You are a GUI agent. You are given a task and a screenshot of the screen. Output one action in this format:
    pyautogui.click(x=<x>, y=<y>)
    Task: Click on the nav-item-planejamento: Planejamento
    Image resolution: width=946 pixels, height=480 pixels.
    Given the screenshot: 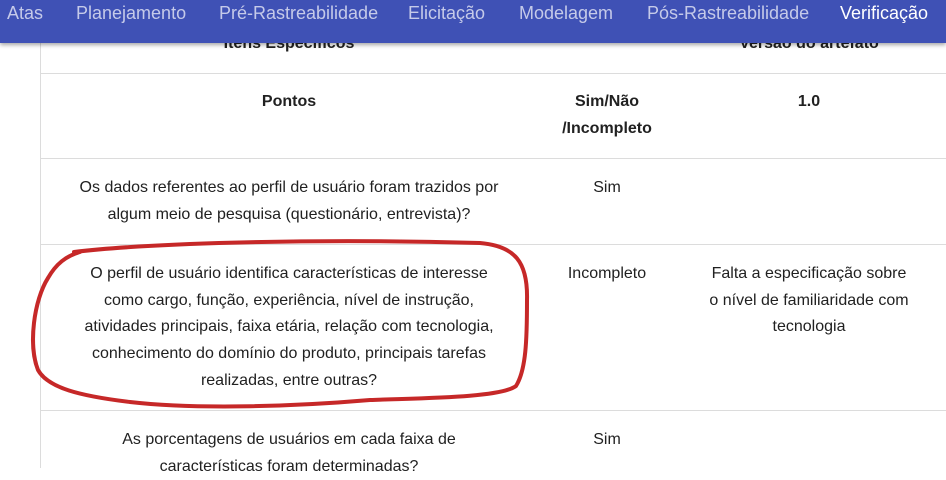 What is the action you would take?
    pyautogui.click(x=131, y=13)
    